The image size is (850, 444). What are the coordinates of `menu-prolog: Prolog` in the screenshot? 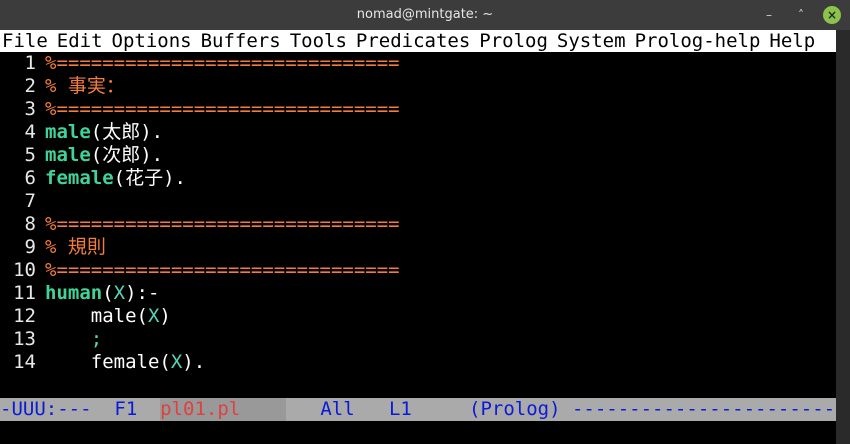 It's located at (513, 41).